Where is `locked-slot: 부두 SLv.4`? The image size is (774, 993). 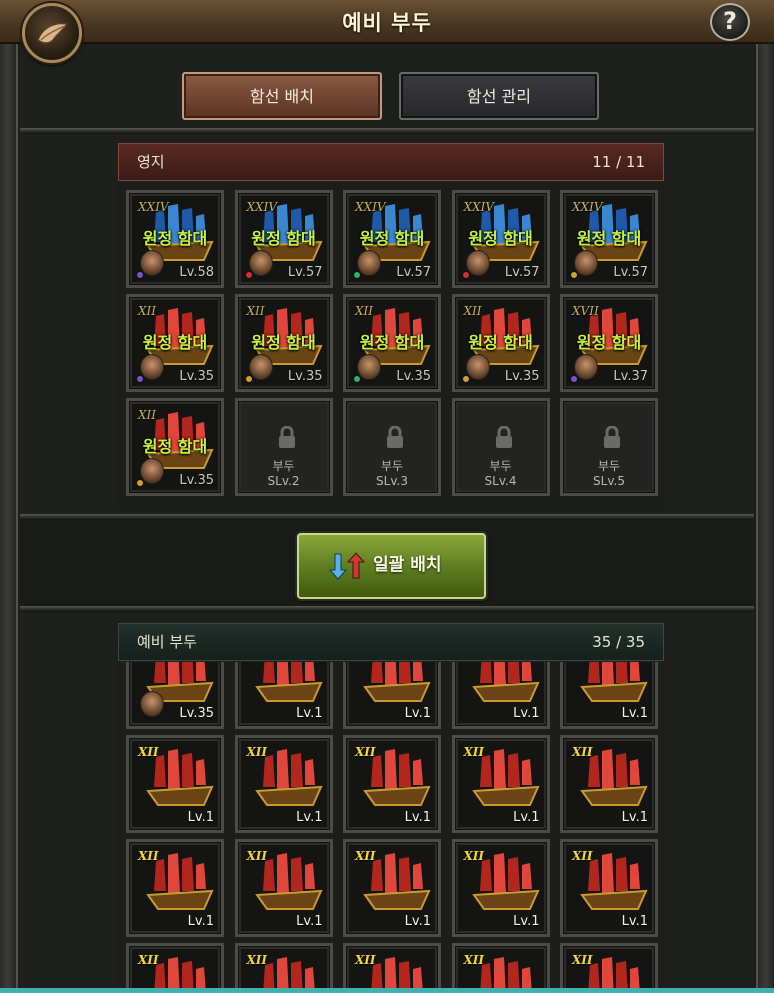
locked-slot: 부두 SLv.4 is located at coordinates (500, 447).